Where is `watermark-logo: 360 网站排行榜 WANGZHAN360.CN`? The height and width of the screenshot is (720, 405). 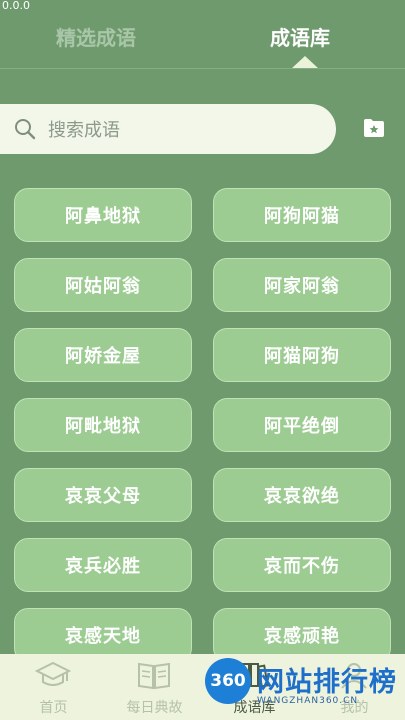
watermark-logo: 360 网站排行榜 WANGZHAN360.CN is located at coordinates (305, 689).